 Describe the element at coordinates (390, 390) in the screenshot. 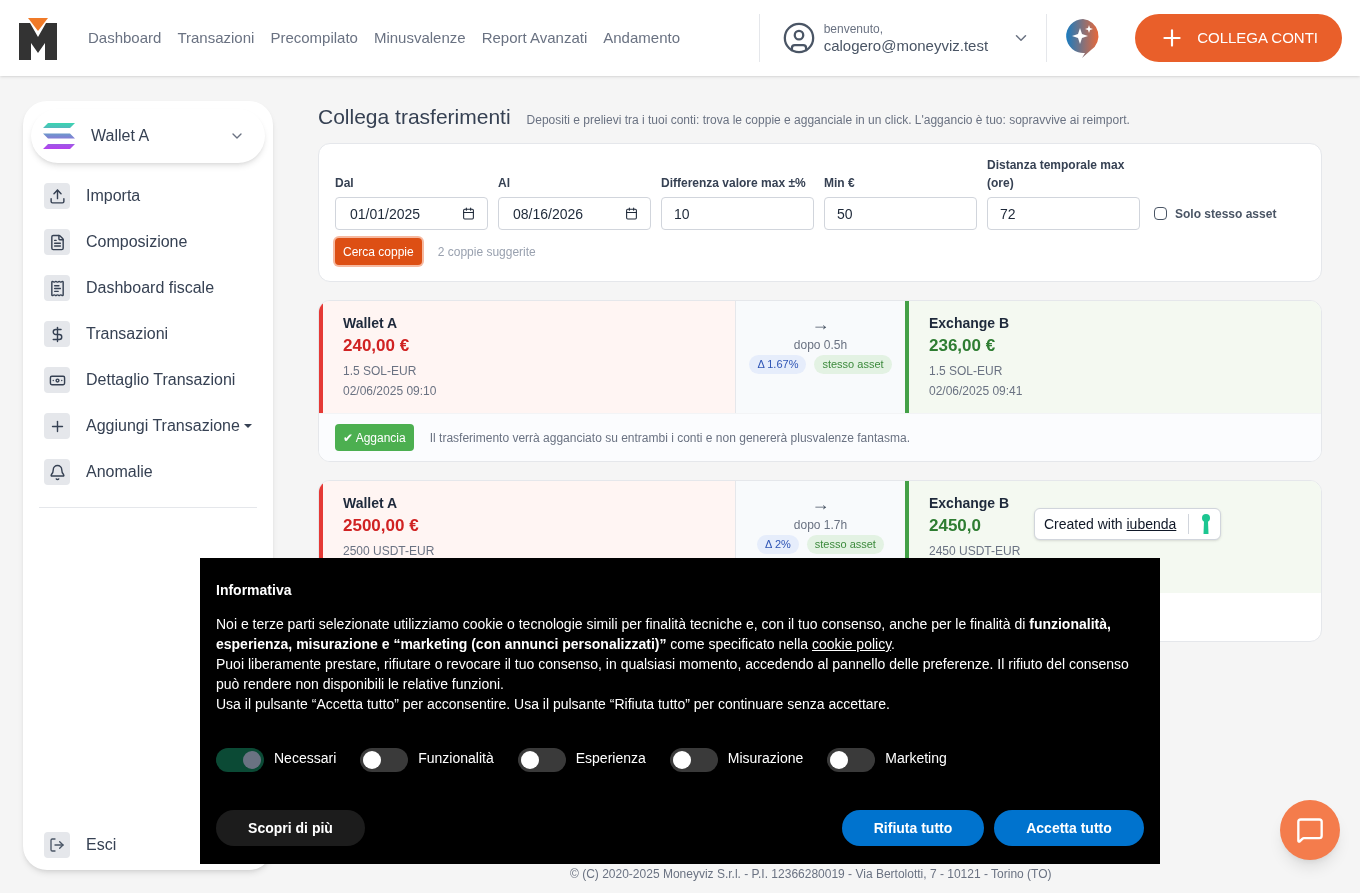

I see `transfer-date: 02/06/2025 09:10` at that location.